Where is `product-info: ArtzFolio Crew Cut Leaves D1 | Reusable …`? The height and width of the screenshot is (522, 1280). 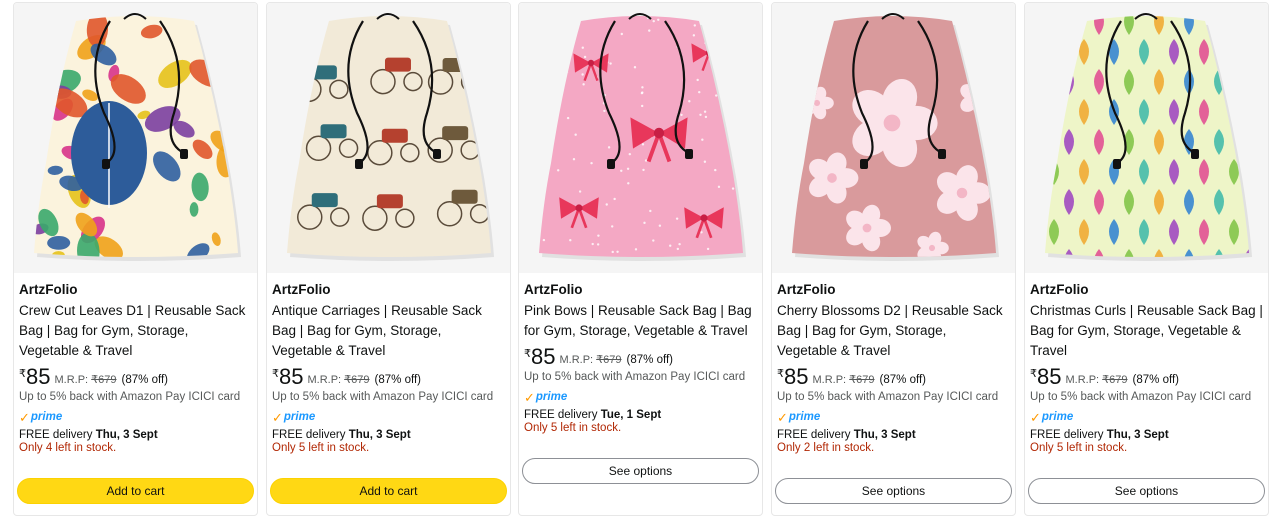 product-info: ArtzFolio Crew Cut Leaves D1 | Reusable … is located at coordinates (135, 367).